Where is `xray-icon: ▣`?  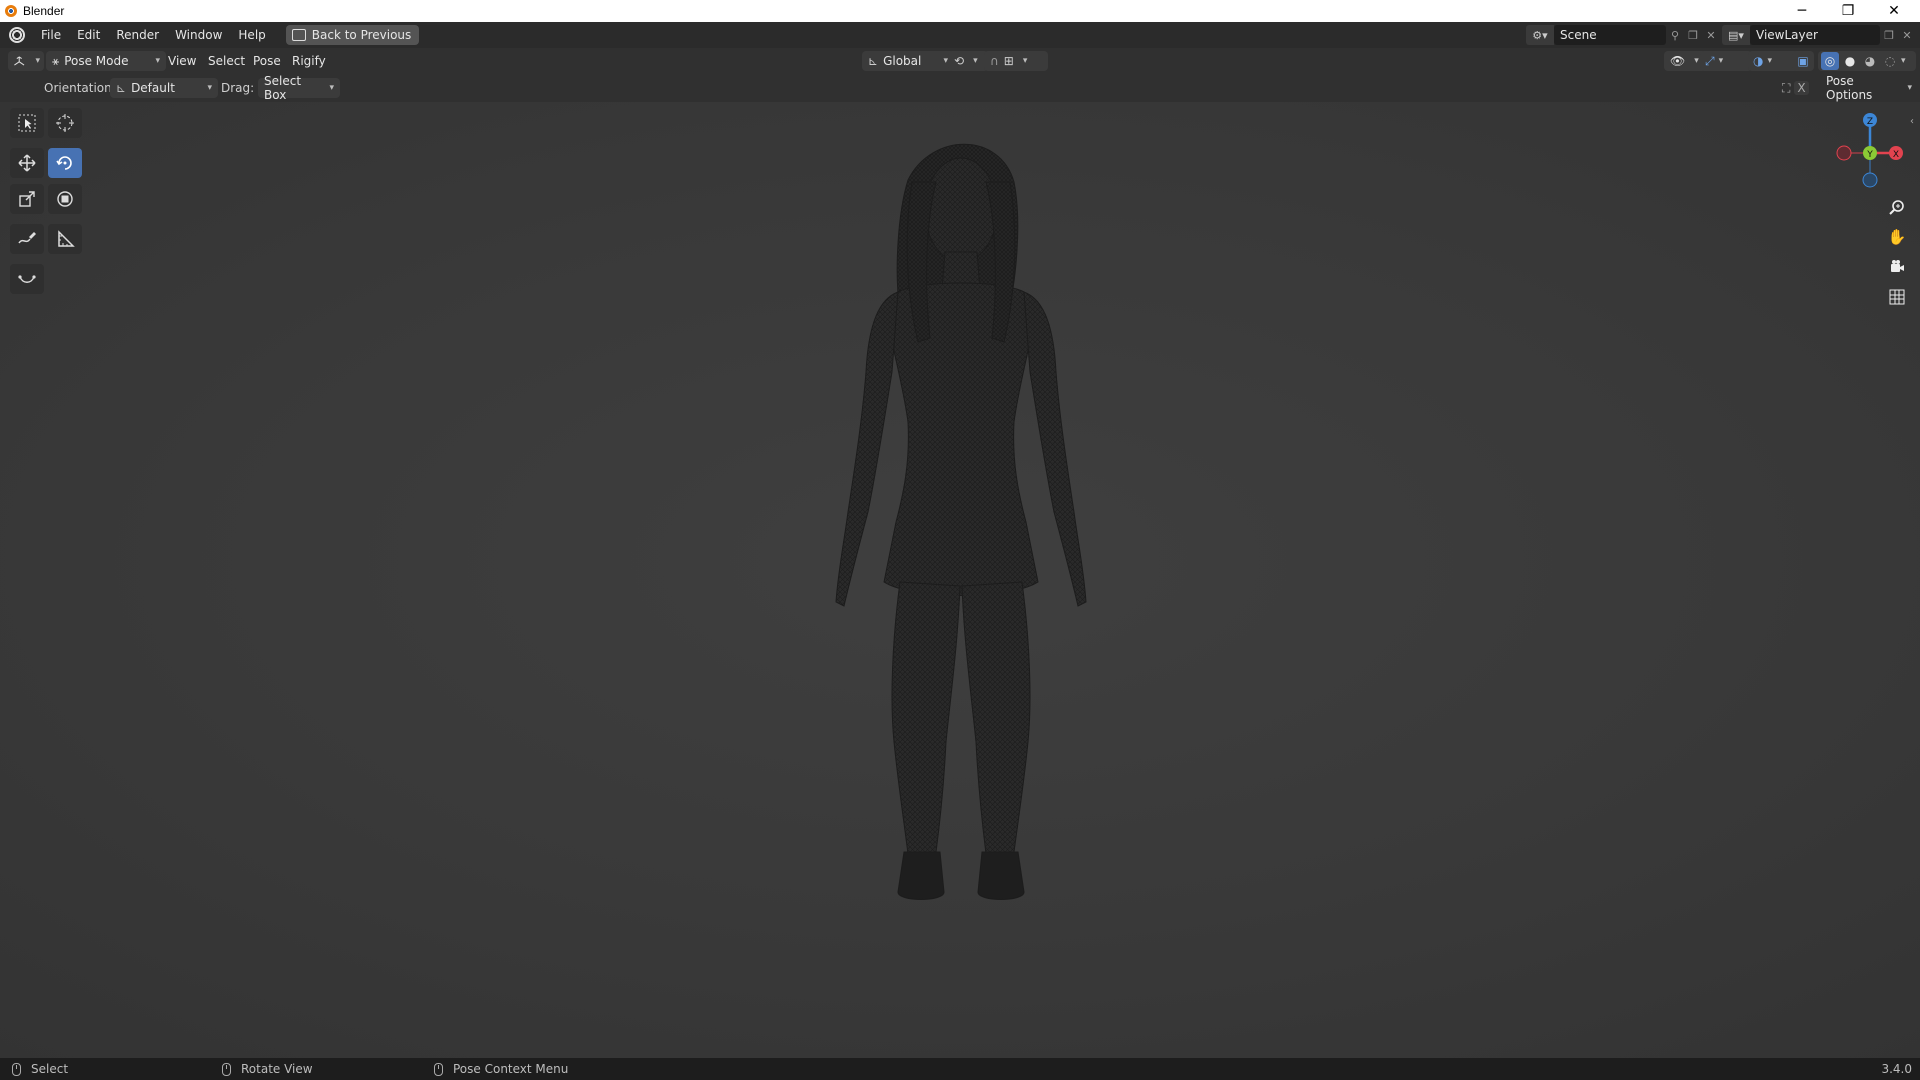
xray-icon: ▣ is located at coordinates (1803, 61).